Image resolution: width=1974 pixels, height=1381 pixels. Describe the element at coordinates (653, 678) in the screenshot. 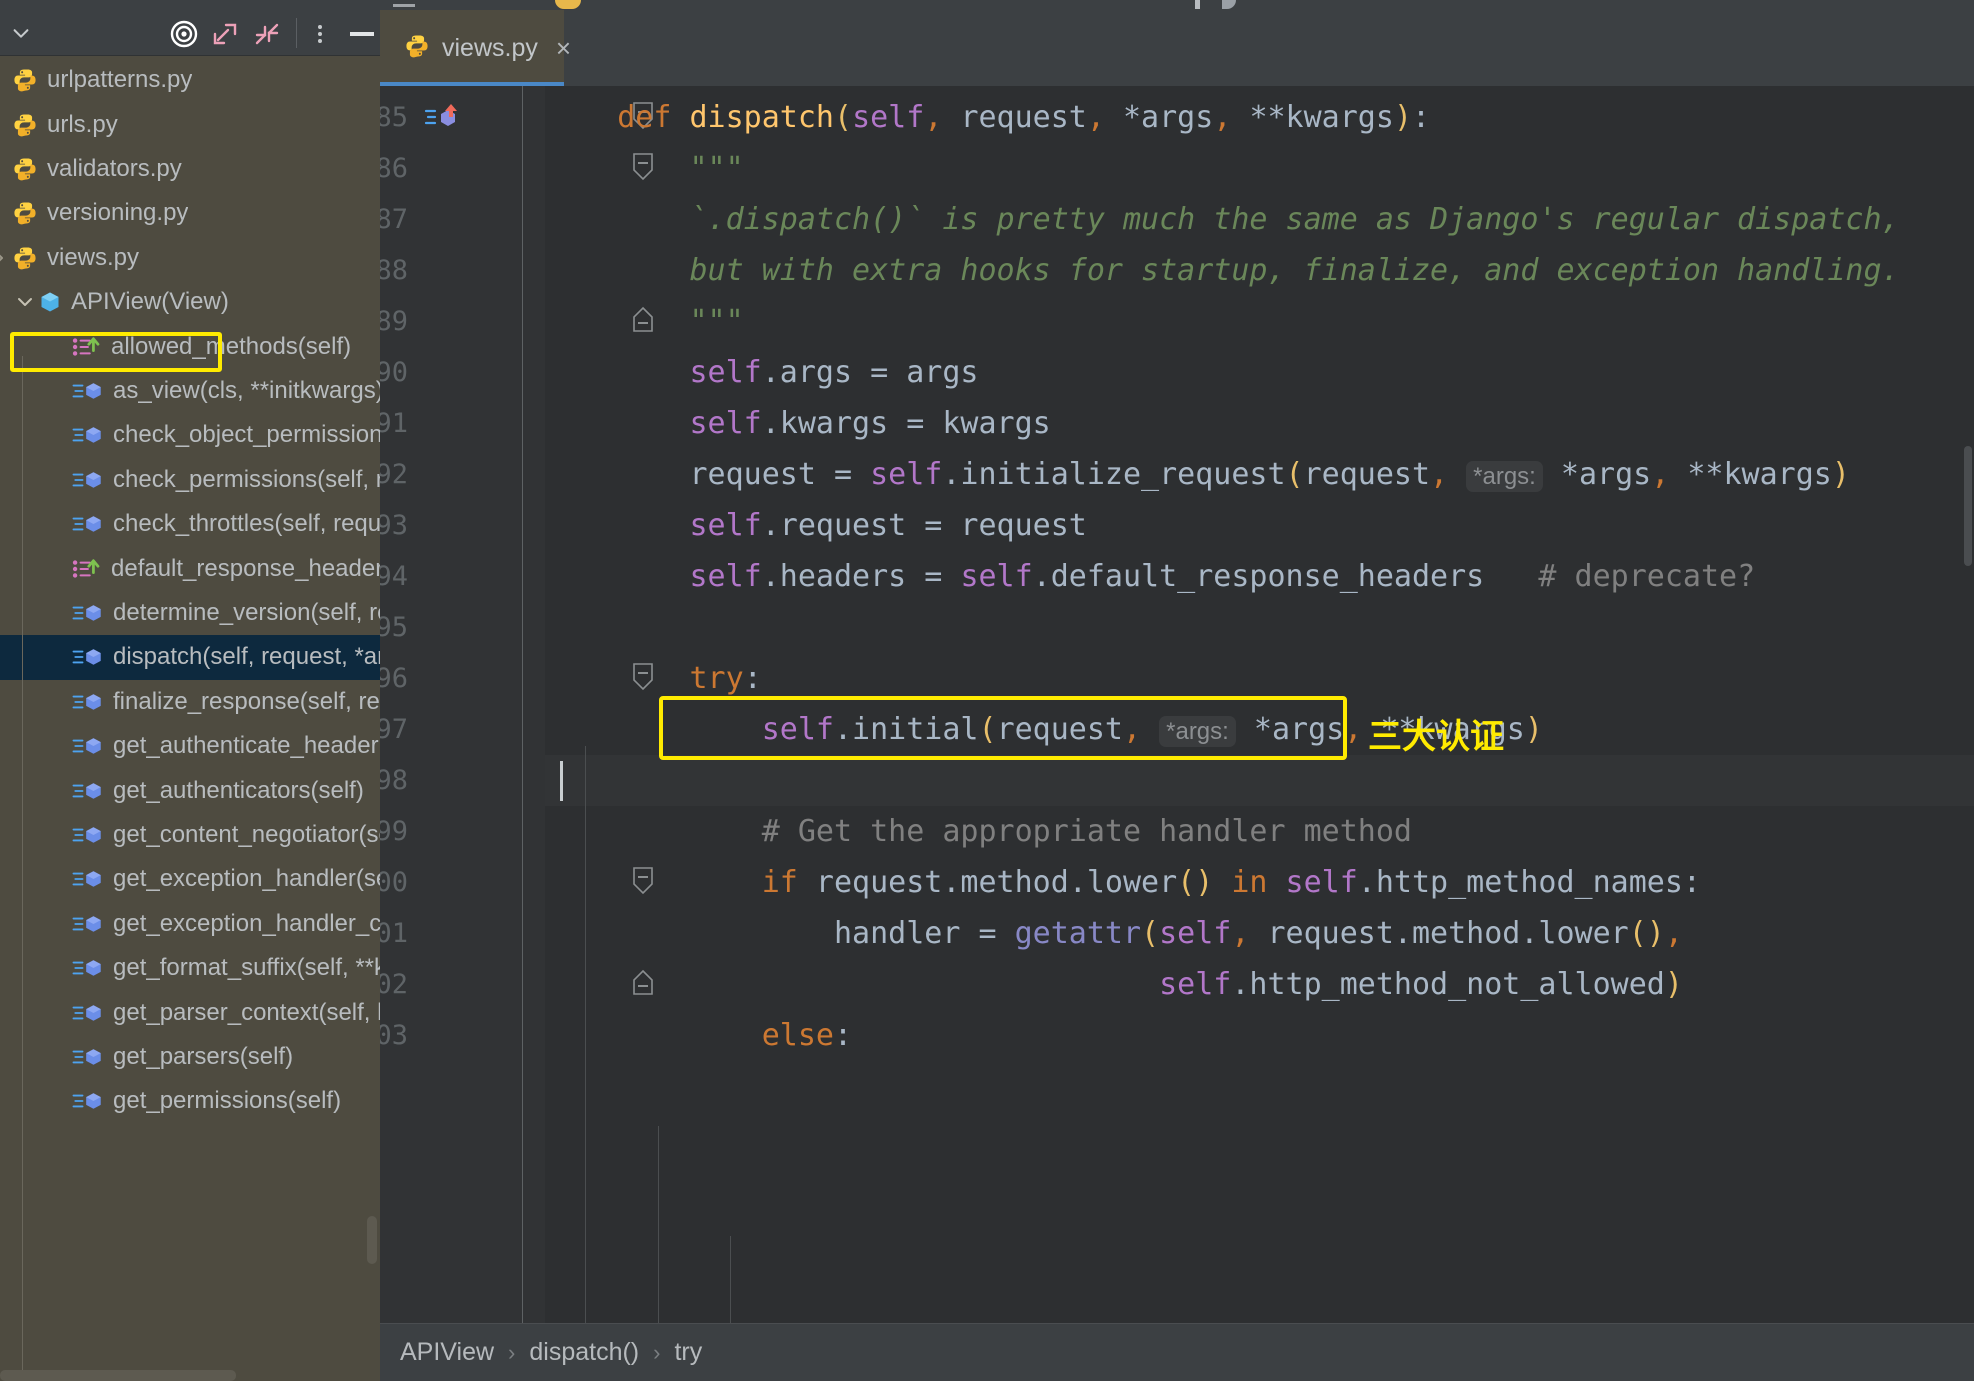

I see `code-line-496: try:` at that location.